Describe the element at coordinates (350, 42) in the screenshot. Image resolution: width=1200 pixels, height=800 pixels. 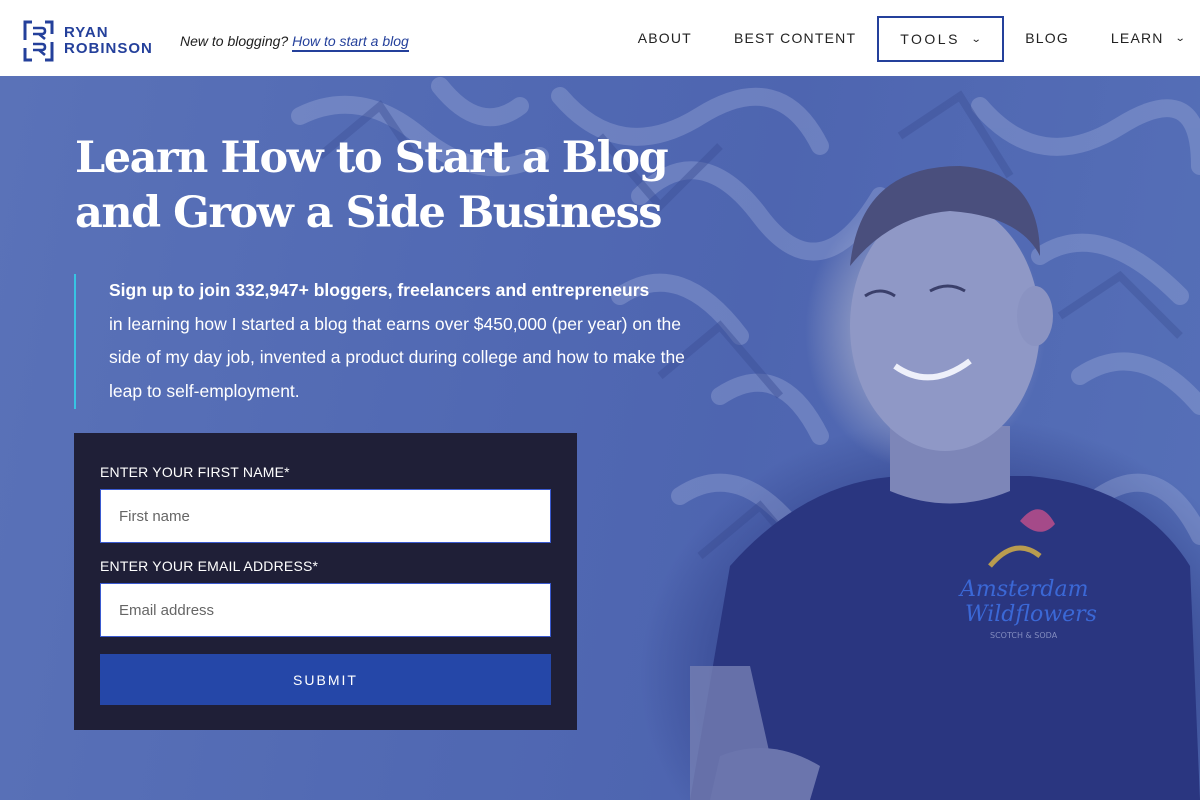
I see `how-to-start-blog-link: How to start a blog` at that location.